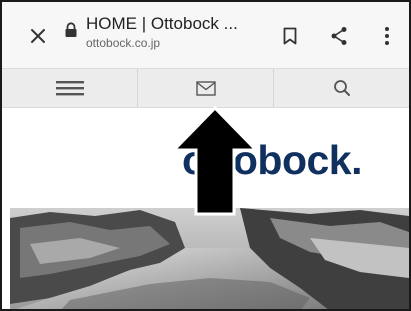  I want to click on close-tab-button, so click(38, 36).